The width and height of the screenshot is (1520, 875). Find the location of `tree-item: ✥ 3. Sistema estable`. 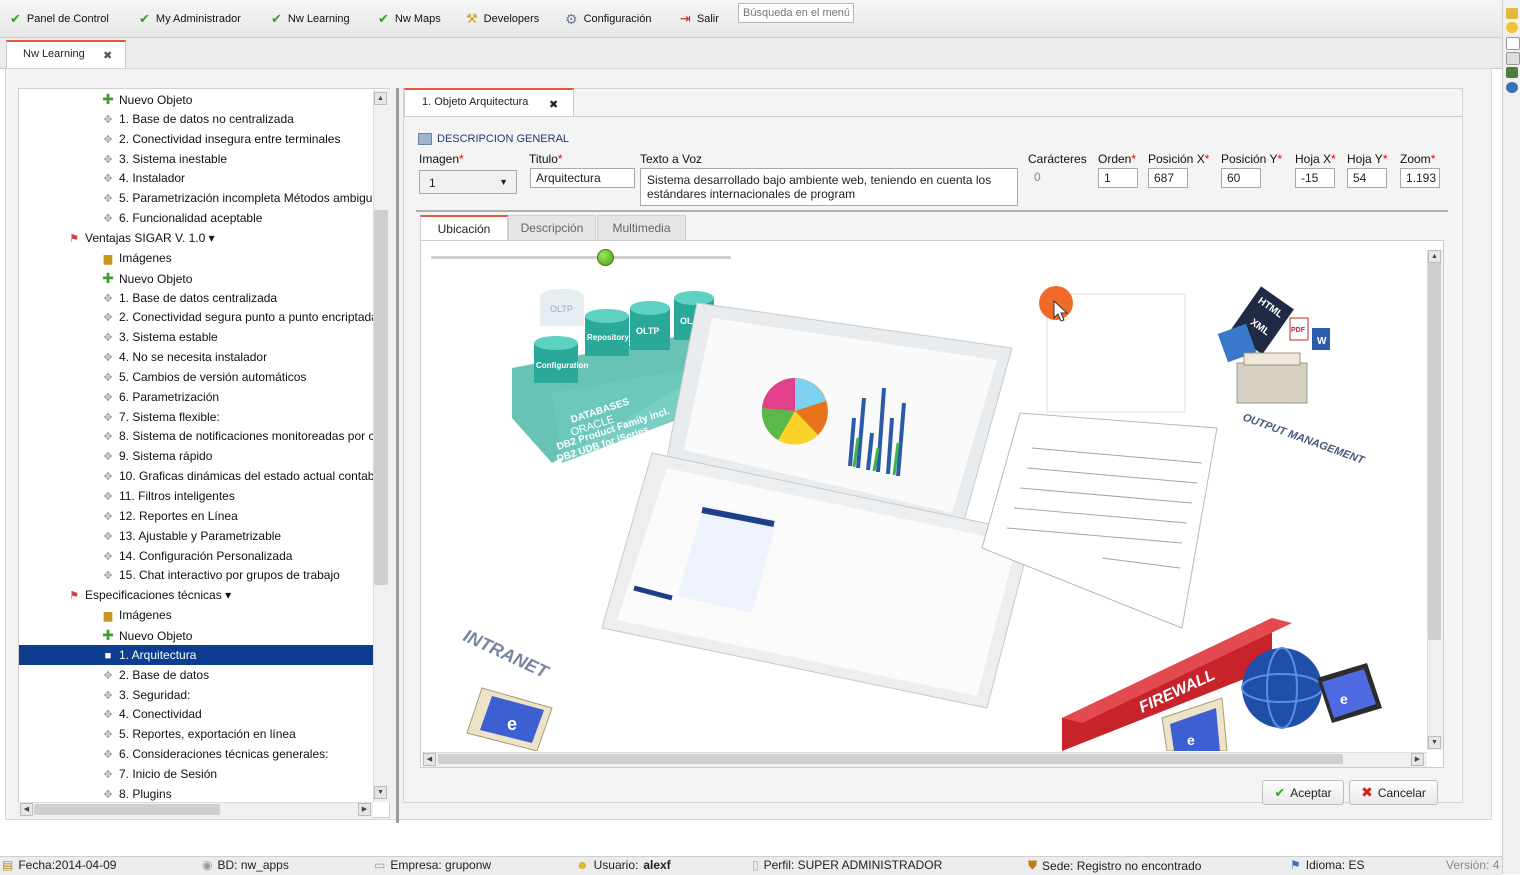

tree-item: ✥ 3. Sistema estable is located at coordinates (158, 337).